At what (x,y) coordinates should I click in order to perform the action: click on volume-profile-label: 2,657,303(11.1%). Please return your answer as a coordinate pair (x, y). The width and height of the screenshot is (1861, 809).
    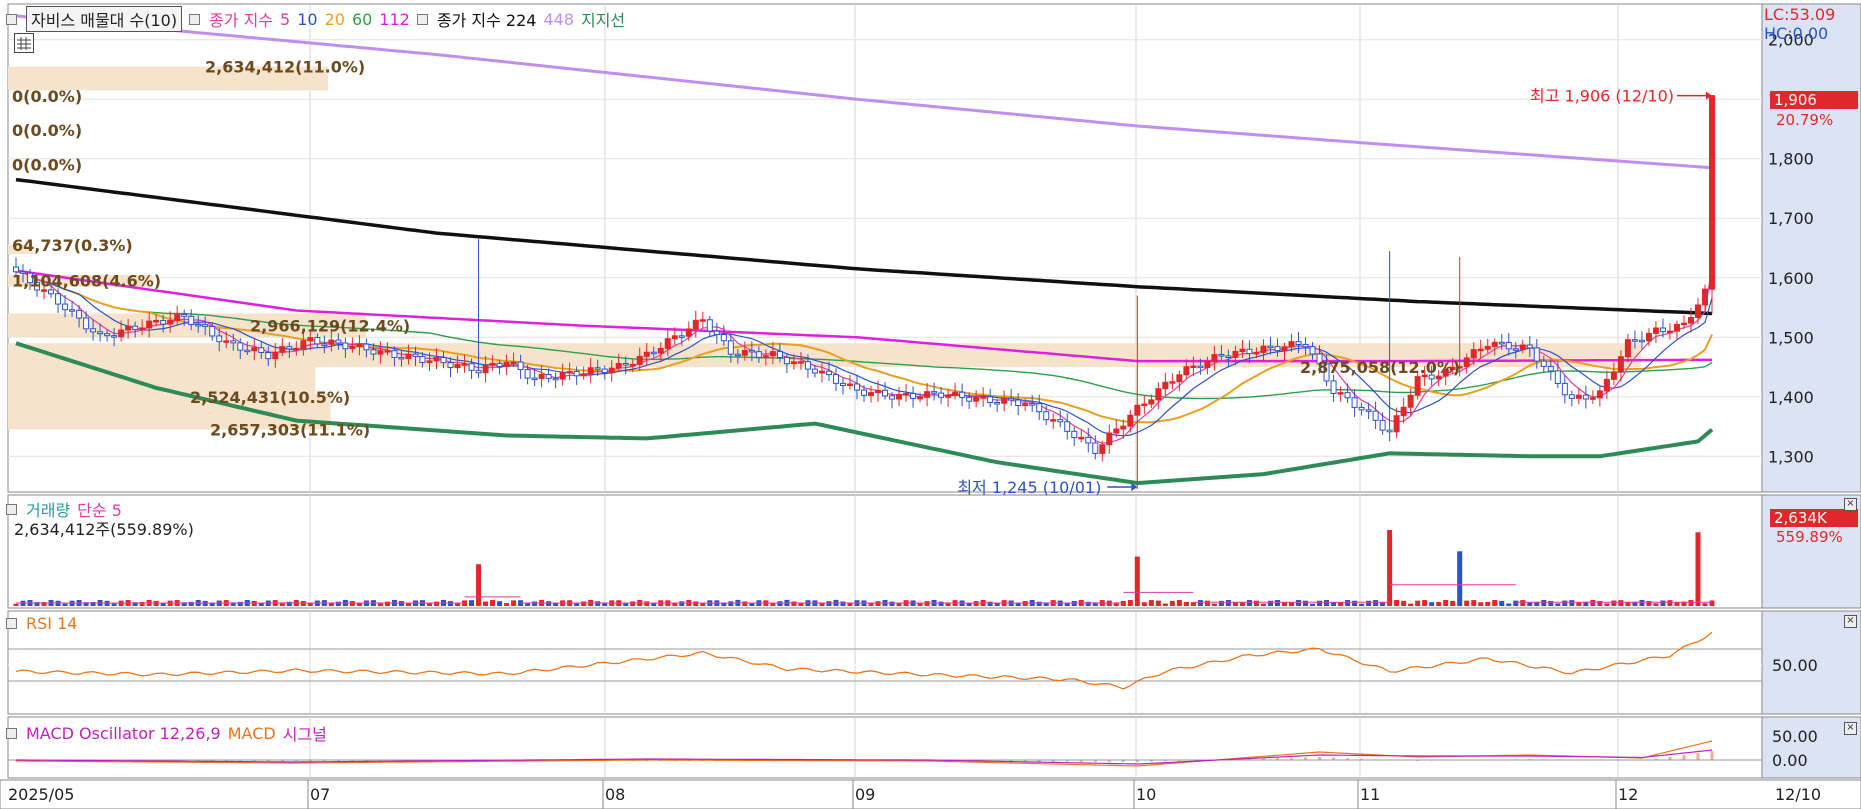
    Looking at the image, I should click on (290, 430).